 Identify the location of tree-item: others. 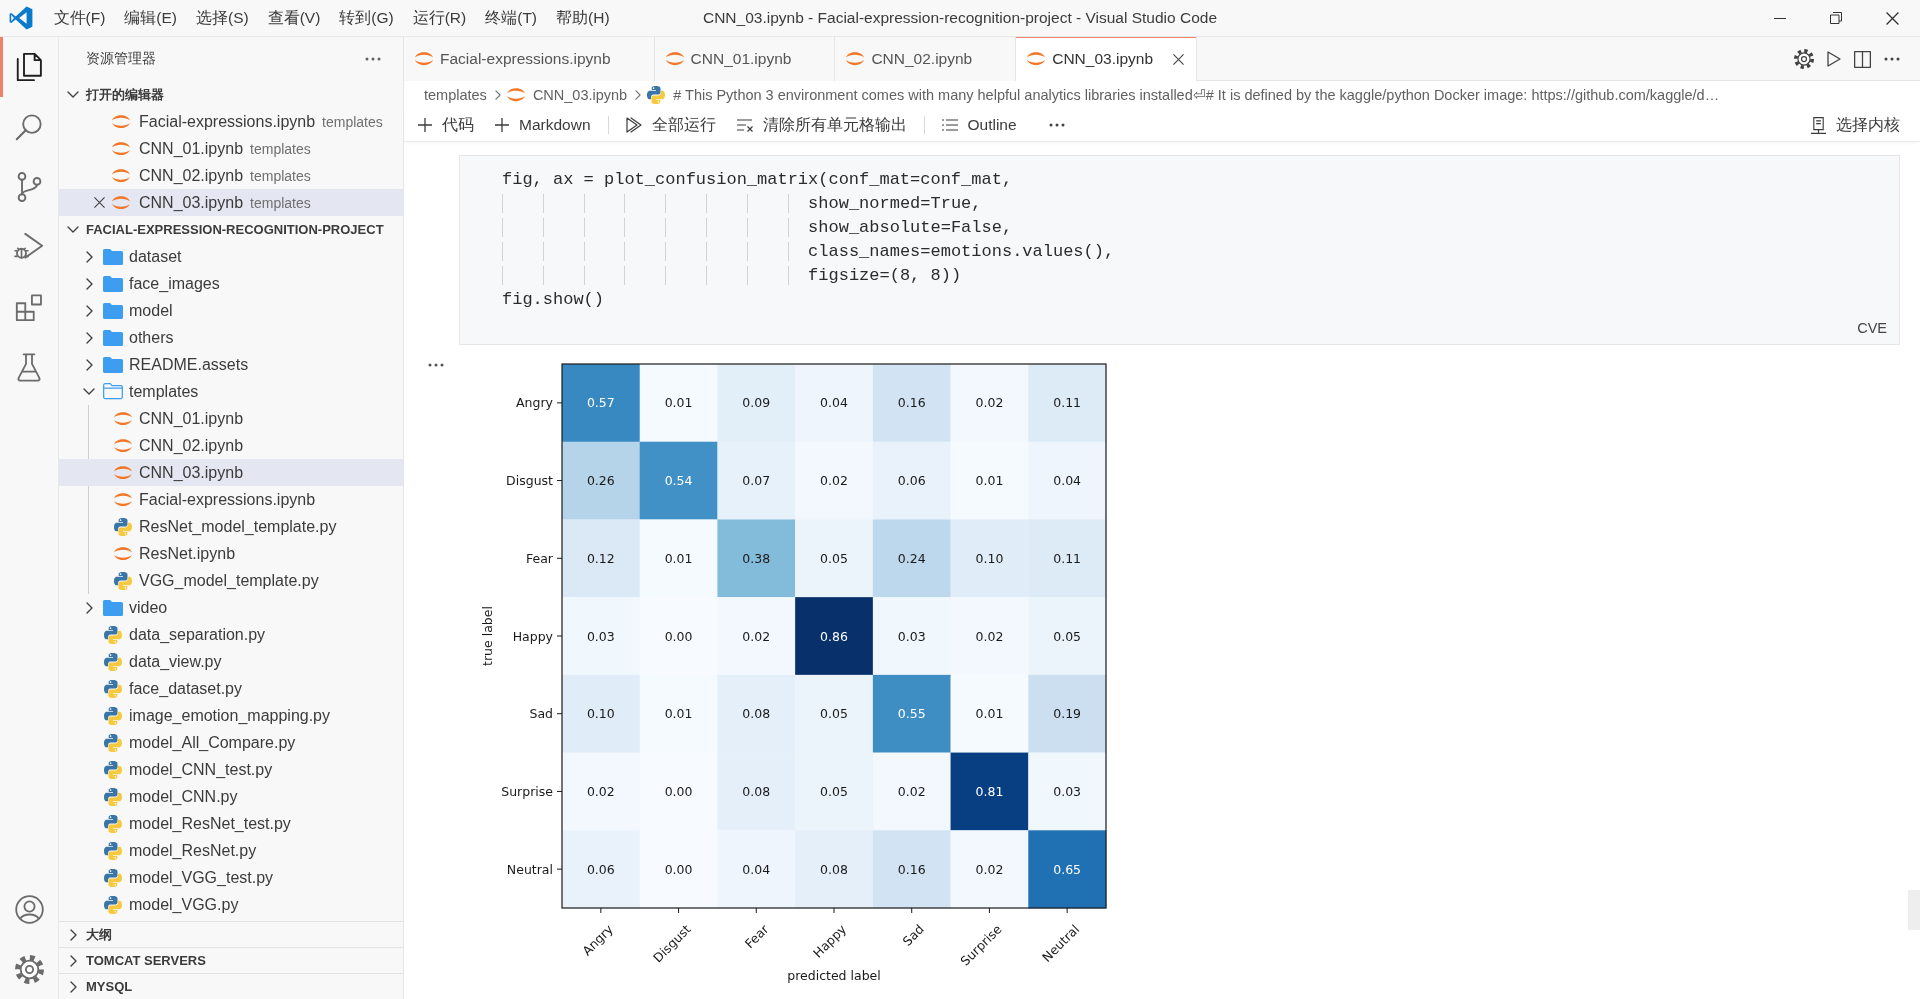
(231, 337).